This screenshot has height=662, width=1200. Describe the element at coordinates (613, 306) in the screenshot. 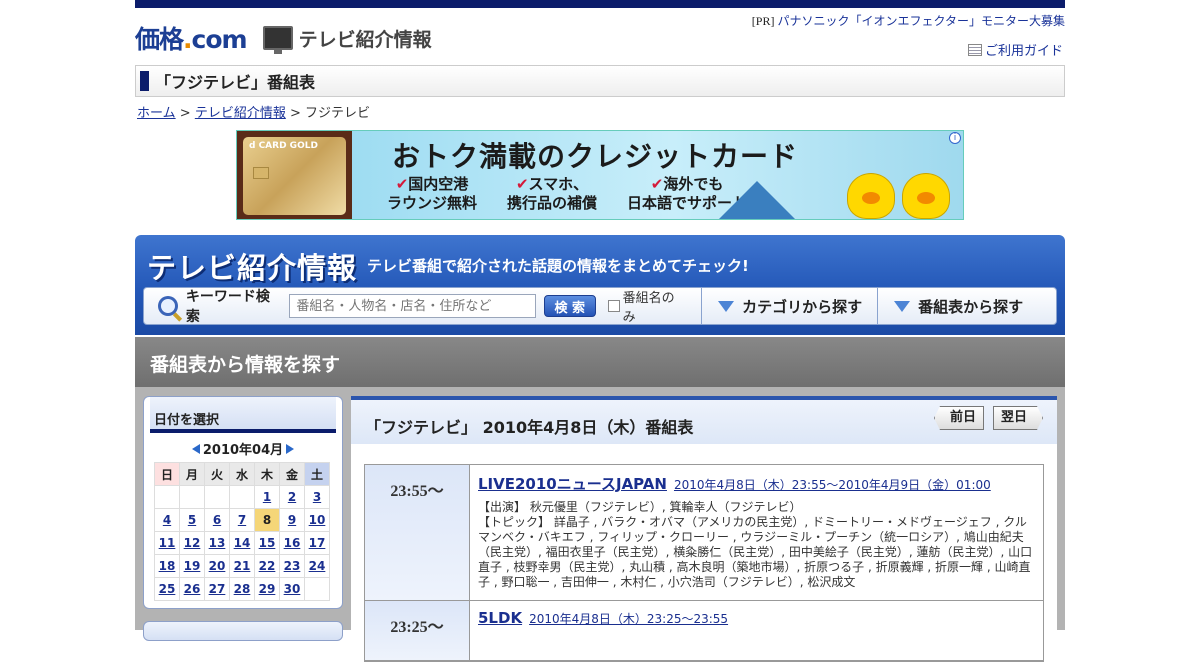

I see `checkbox-icon` at that location.